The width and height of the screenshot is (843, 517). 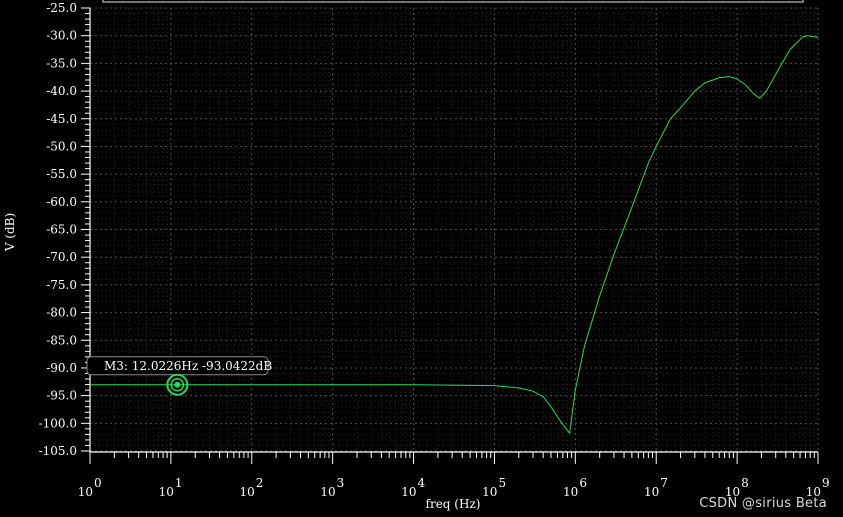 What do you see at coordinates (61, 396) in the screenshot?
I see `y-tick-label: -95.0` at bounding box center [61, 396].